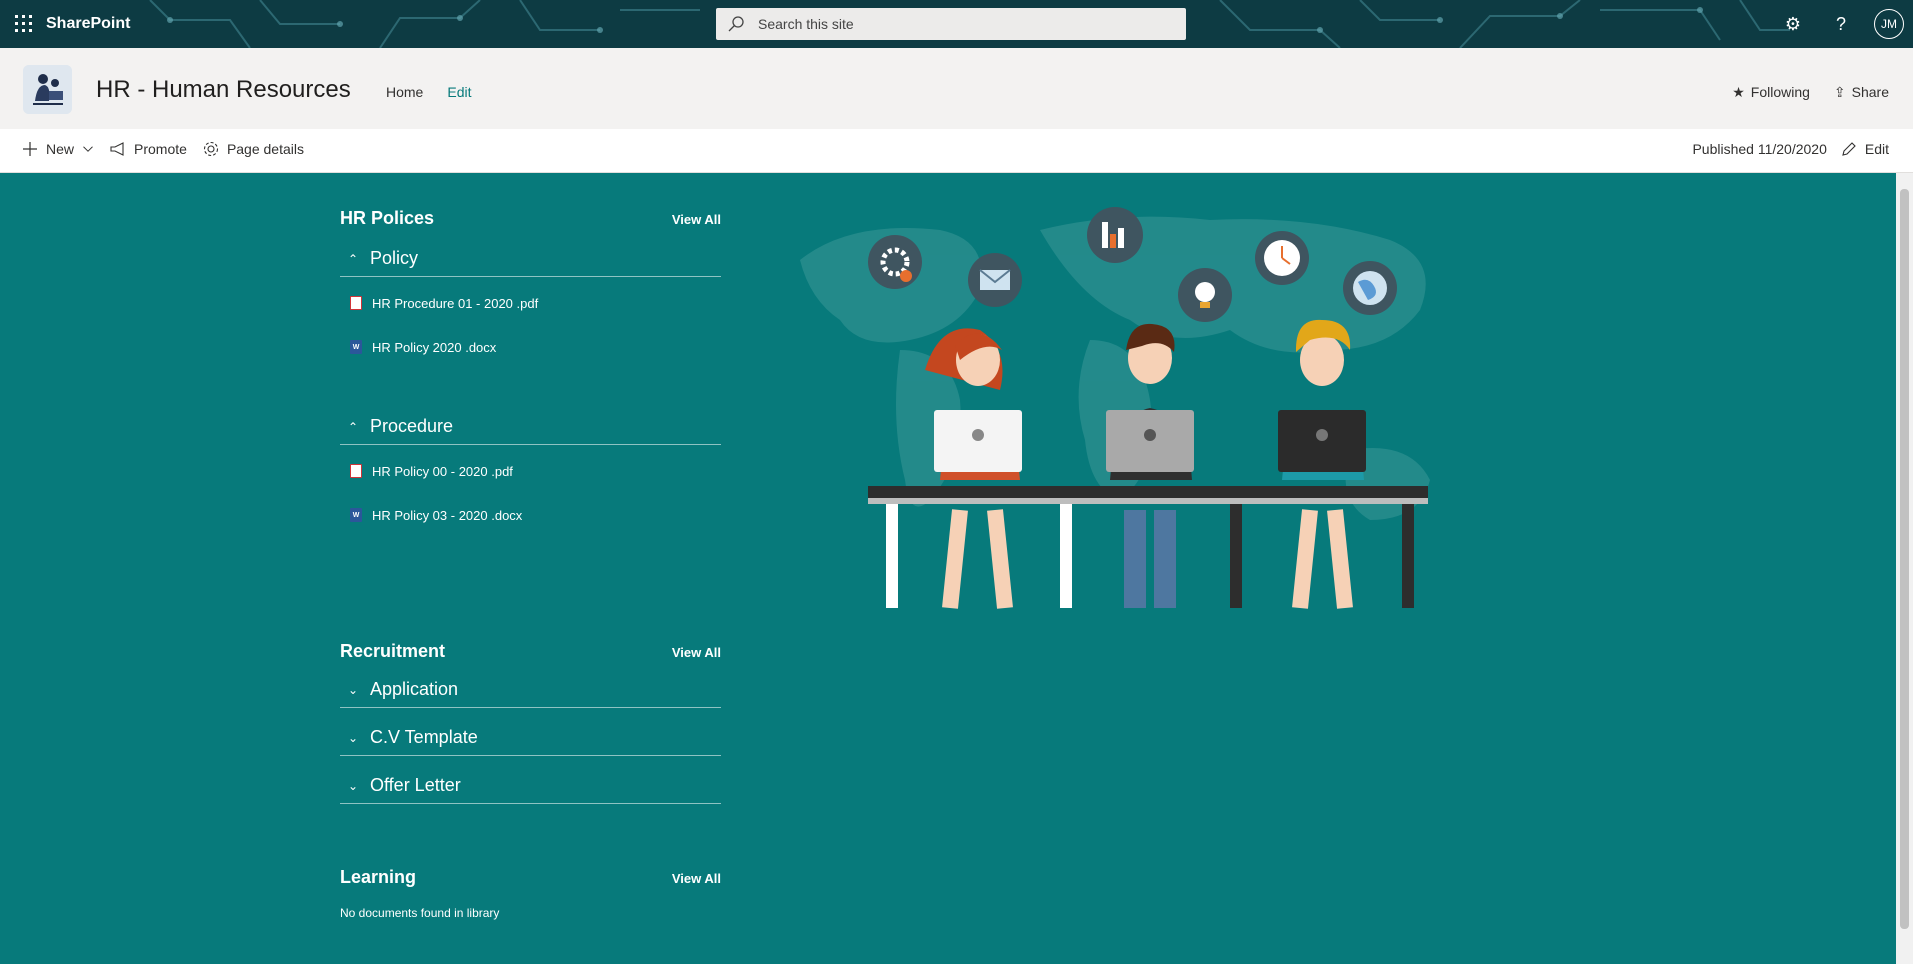  I want to click on site-logo-image, so click(47, 89).